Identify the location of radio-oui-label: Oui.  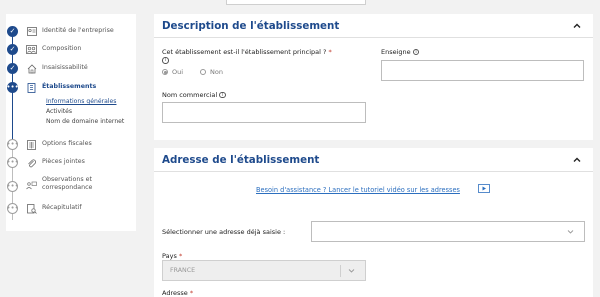
(178, 72).